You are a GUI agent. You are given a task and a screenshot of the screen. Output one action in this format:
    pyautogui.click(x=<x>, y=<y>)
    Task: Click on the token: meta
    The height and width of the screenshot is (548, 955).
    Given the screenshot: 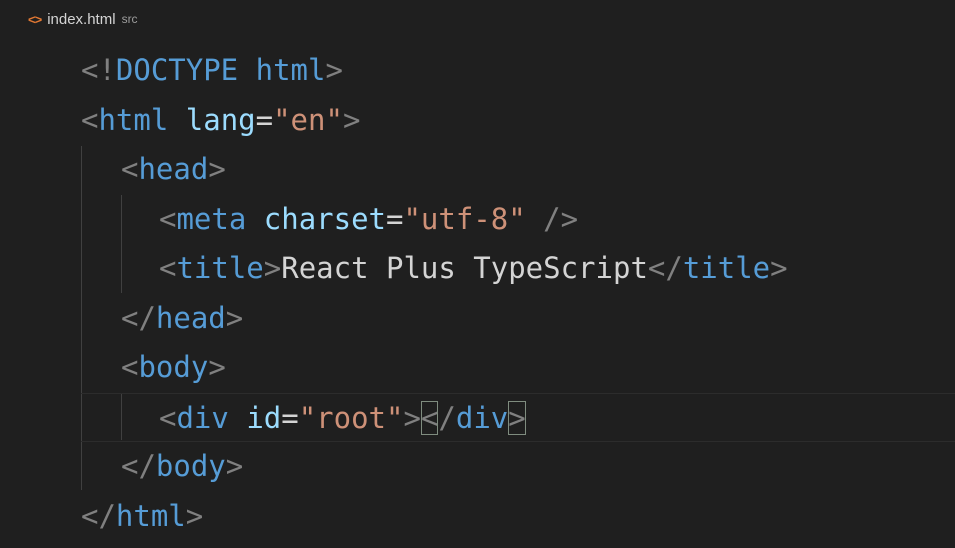 What is the action you would take?
    pyautogui.click(x=211, y=218)
    